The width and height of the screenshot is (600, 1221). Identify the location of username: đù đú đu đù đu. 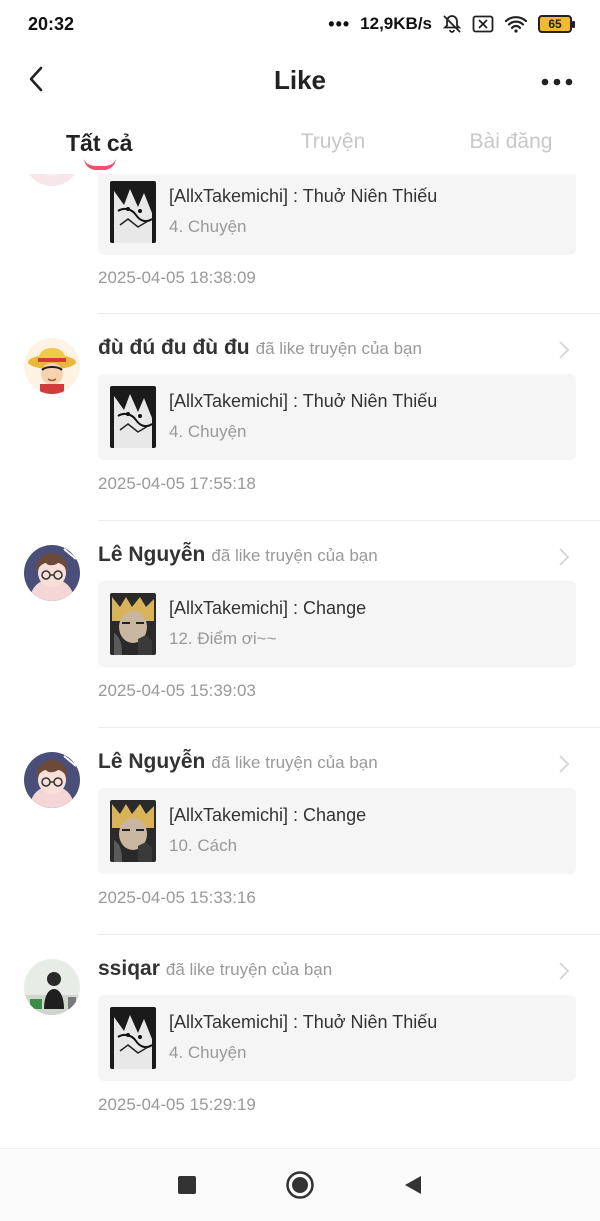
(174, 348).